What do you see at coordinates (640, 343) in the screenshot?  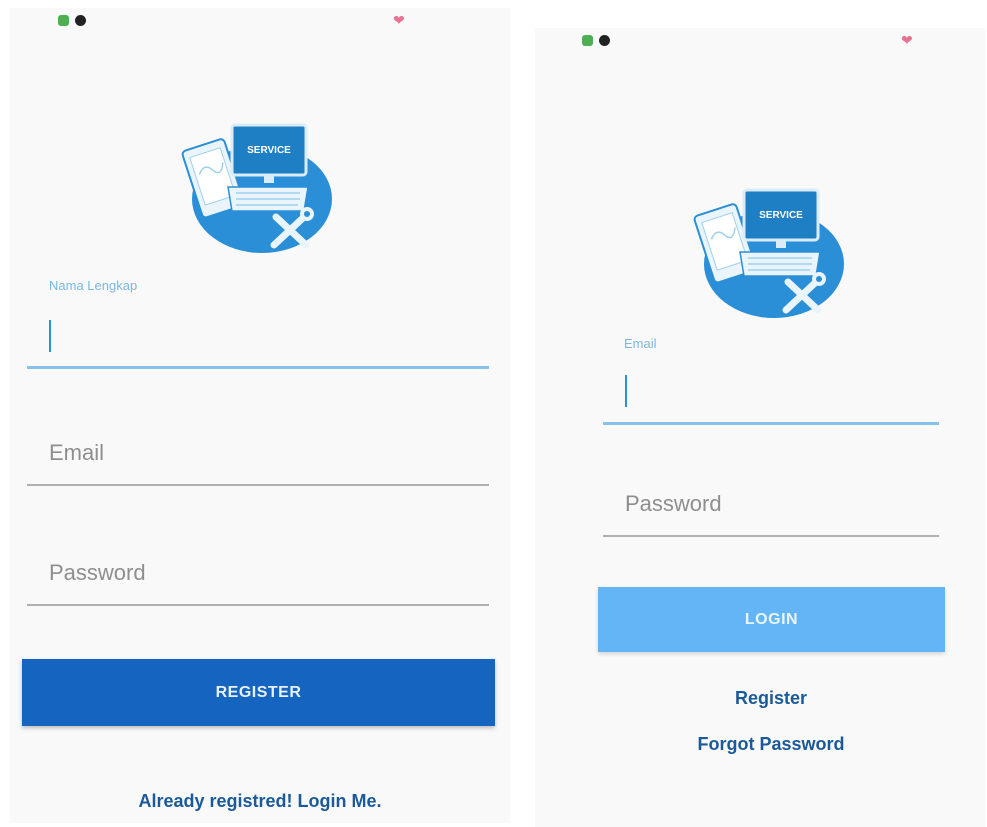 I see `email-field-label: Email` at bounding box center [640, 343].